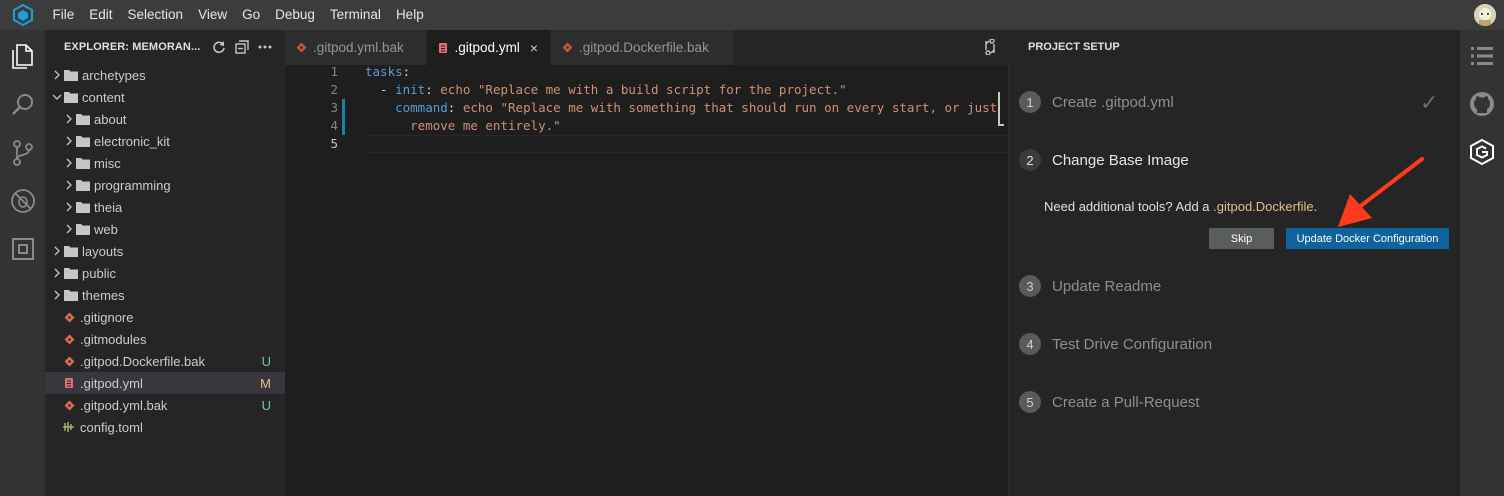 Image resolution: width=1504 pixels, height=496 pixels. I want to click on setup-step: 2 Change Base Image, so click(1104, 160).